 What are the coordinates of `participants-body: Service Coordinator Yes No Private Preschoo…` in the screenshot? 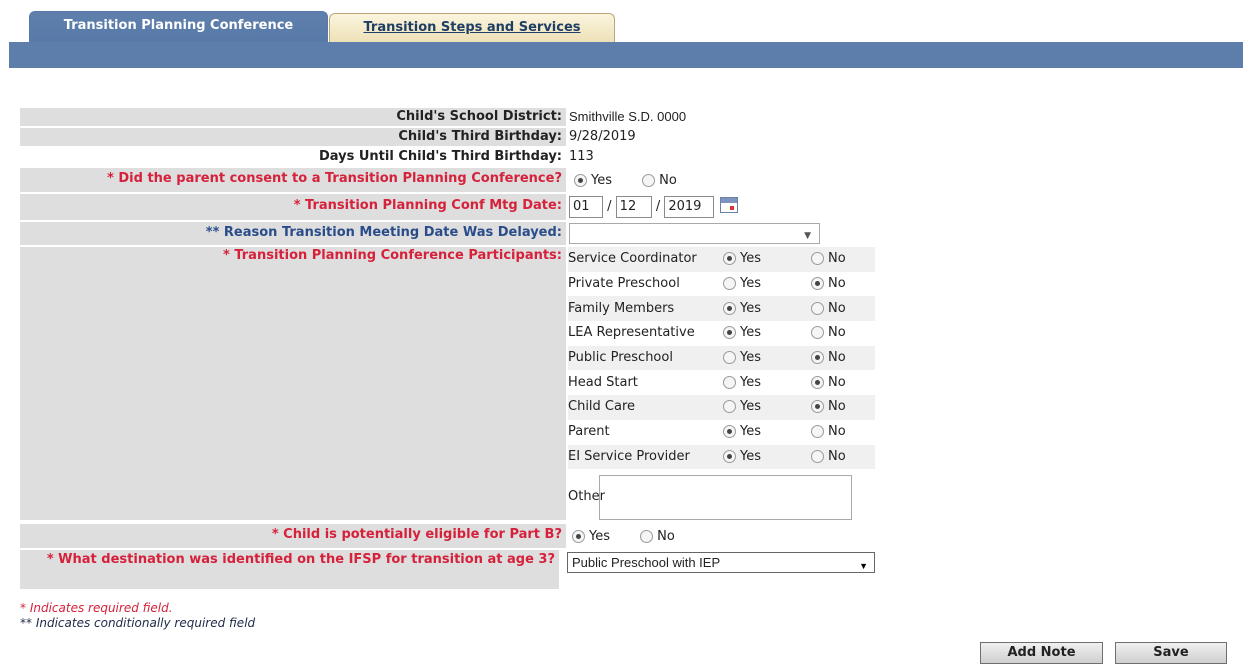 It's located at (721, 358).